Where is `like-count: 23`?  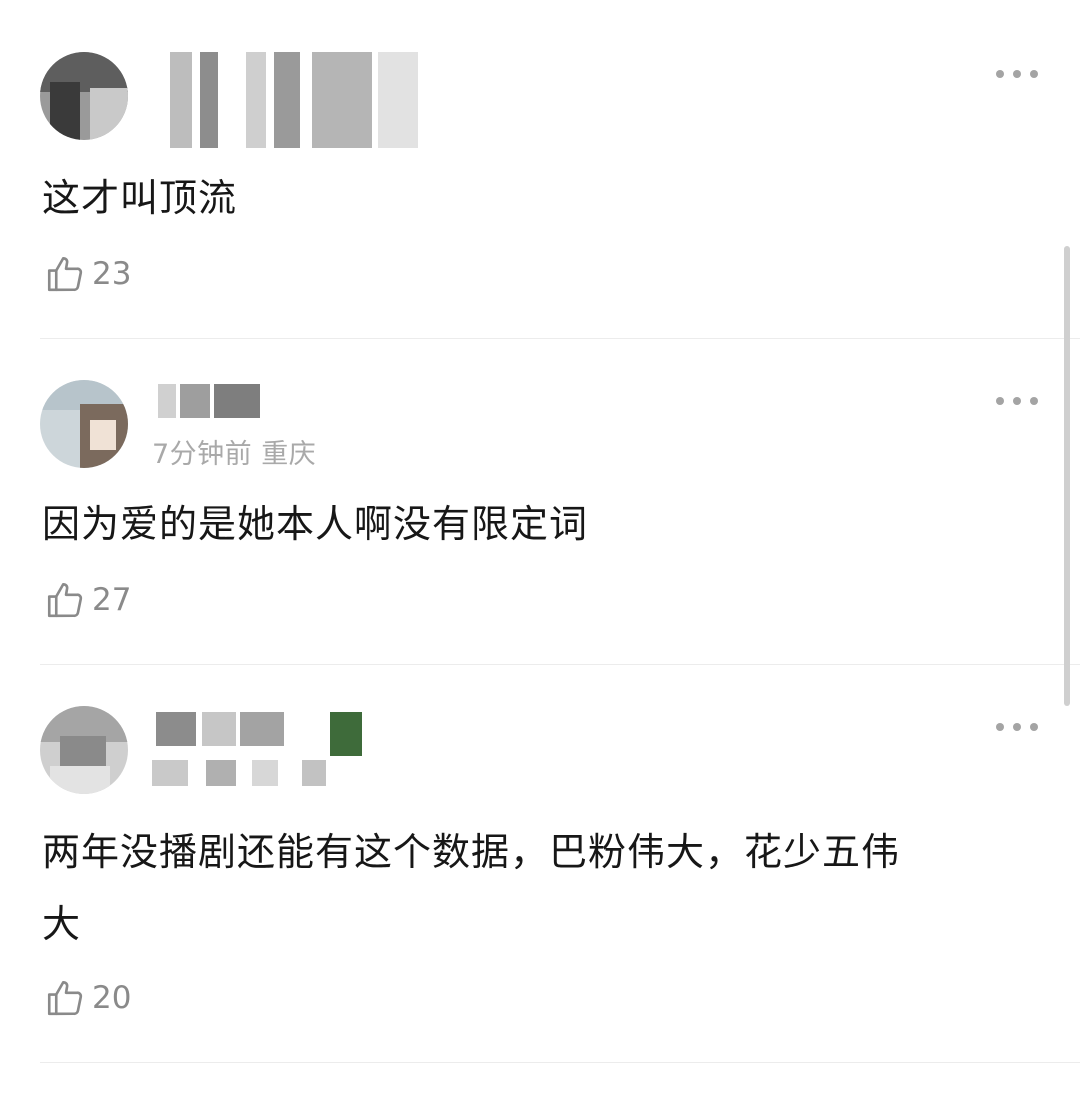 like-count: 23 is located at coordinates (112, 274).